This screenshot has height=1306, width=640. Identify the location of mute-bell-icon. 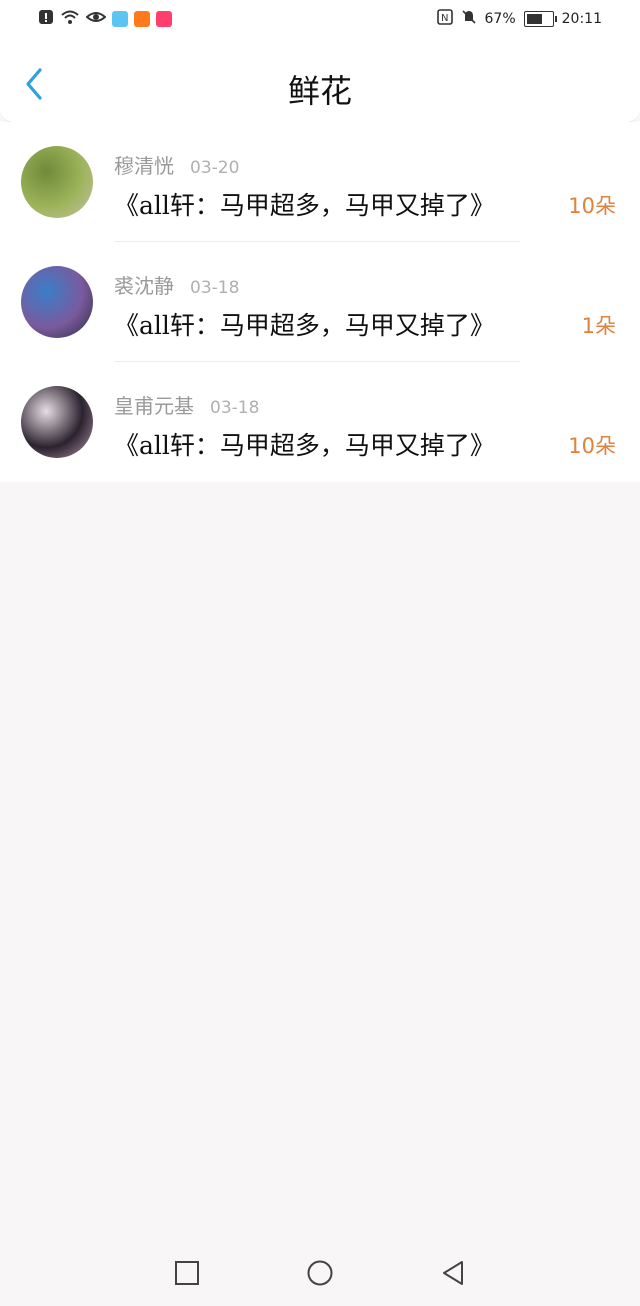
(469, 19).